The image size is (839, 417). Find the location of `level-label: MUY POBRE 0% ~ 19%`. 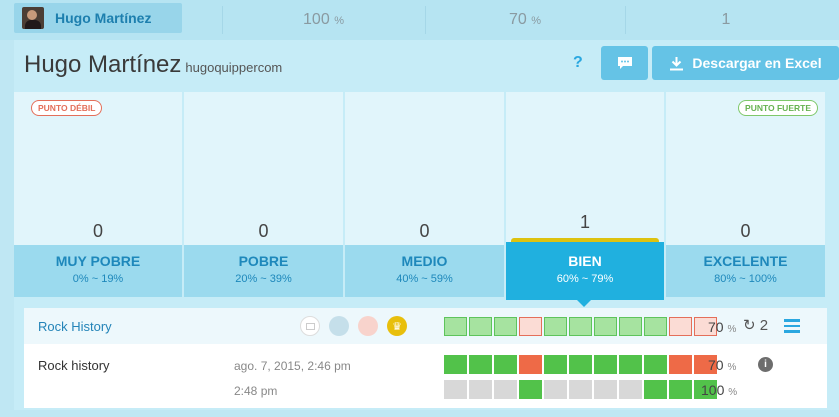

level-label: MUY POBRE 0% ~ 19% is located at coordinates (98, 271).